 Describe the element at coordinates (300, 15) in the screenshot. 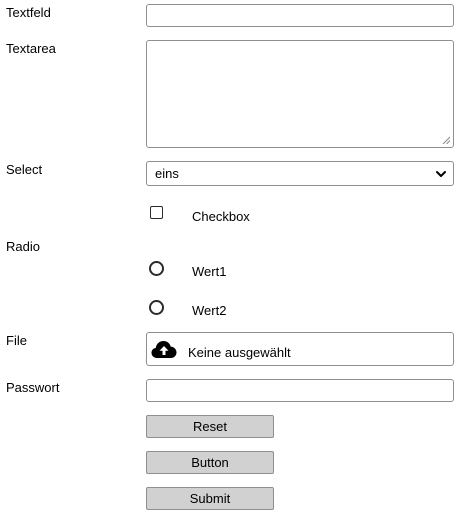

I see `textfield-input` at that location.